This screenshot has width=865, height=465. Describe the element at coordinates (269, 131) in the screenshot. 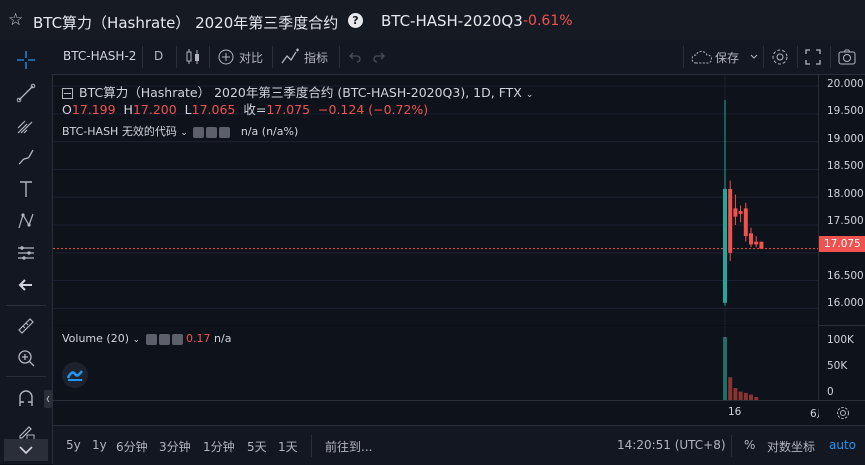

I see `indicator-value: n/a (n/a%)` at that location.